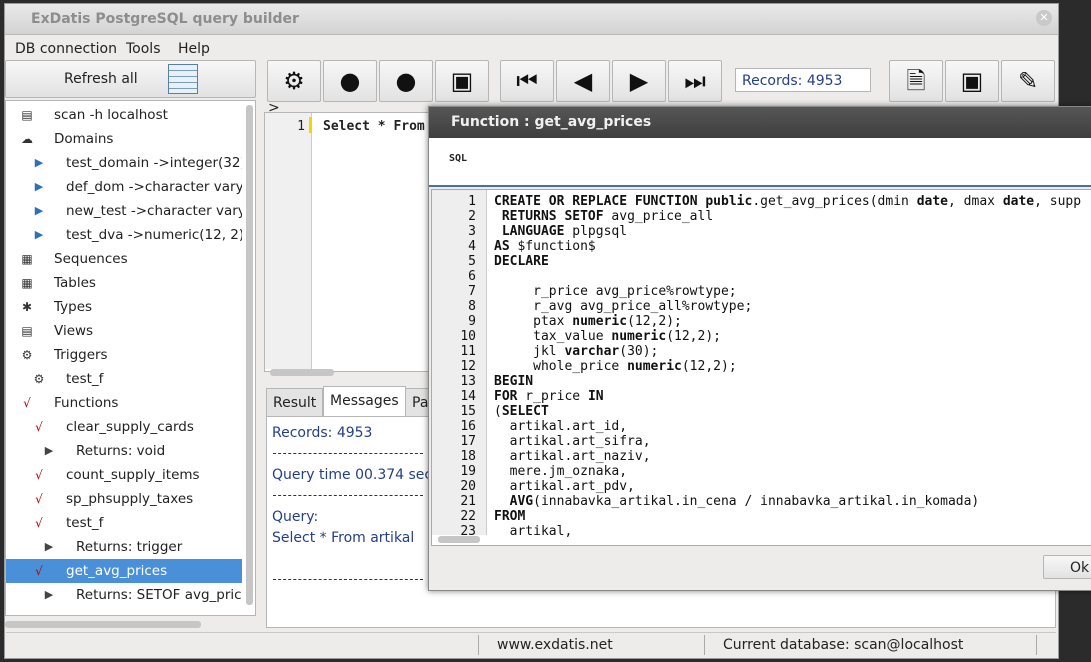  Describe the element at coordinates (561, 471) in the screenshot. I see `source-line: mere.jm_oznaka,` at that location.